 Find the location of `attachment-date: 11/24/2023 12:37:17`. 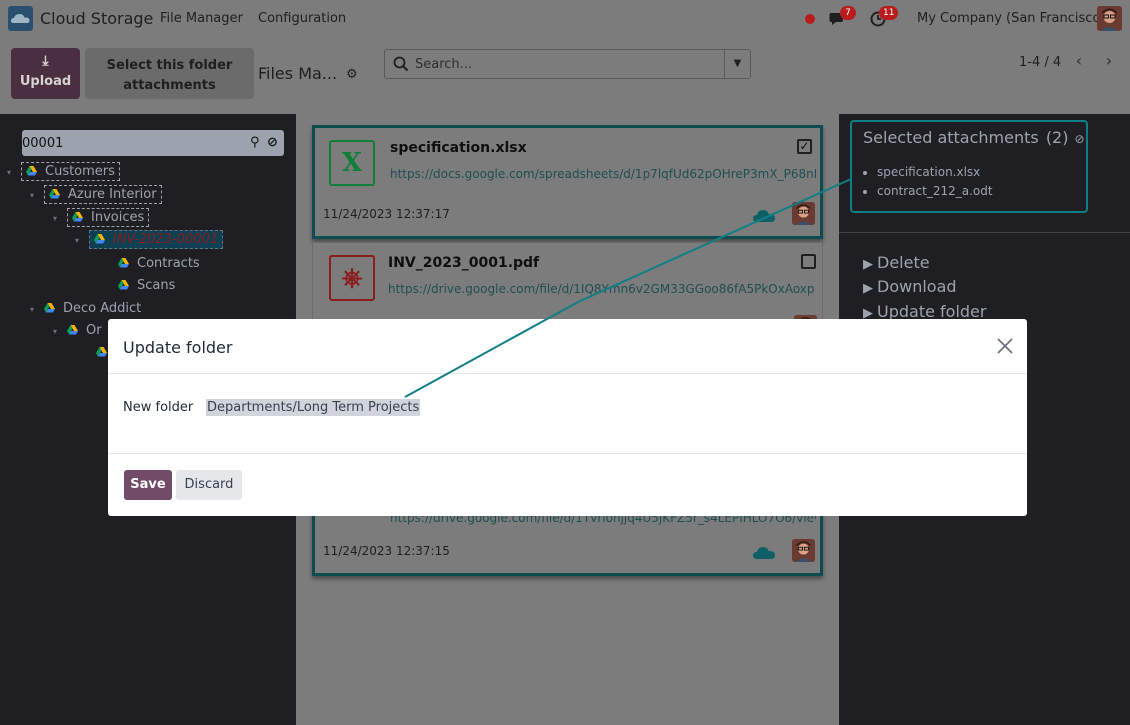

attachment-date: 11/24/2023 12:37:17 is located at coordinates (386, 214).